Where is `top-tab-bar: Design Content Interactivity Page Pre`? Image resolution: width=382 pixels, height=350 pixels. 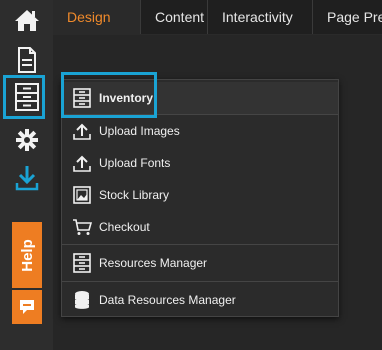
top-tab-bar: Design Content Interactivity Page Pre is located at coordinates (217, 17).